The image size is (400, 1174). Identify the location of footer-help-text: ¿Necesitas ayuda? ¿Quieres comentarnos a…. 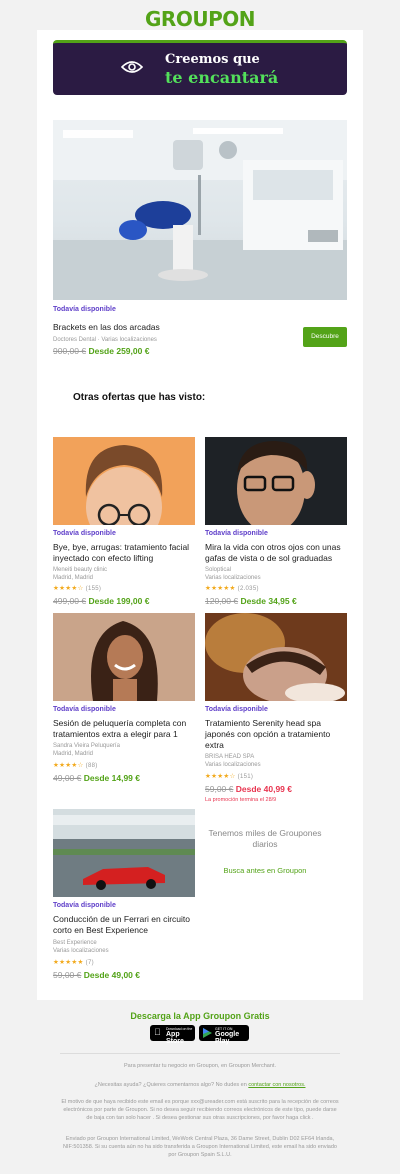
(170, 1085).